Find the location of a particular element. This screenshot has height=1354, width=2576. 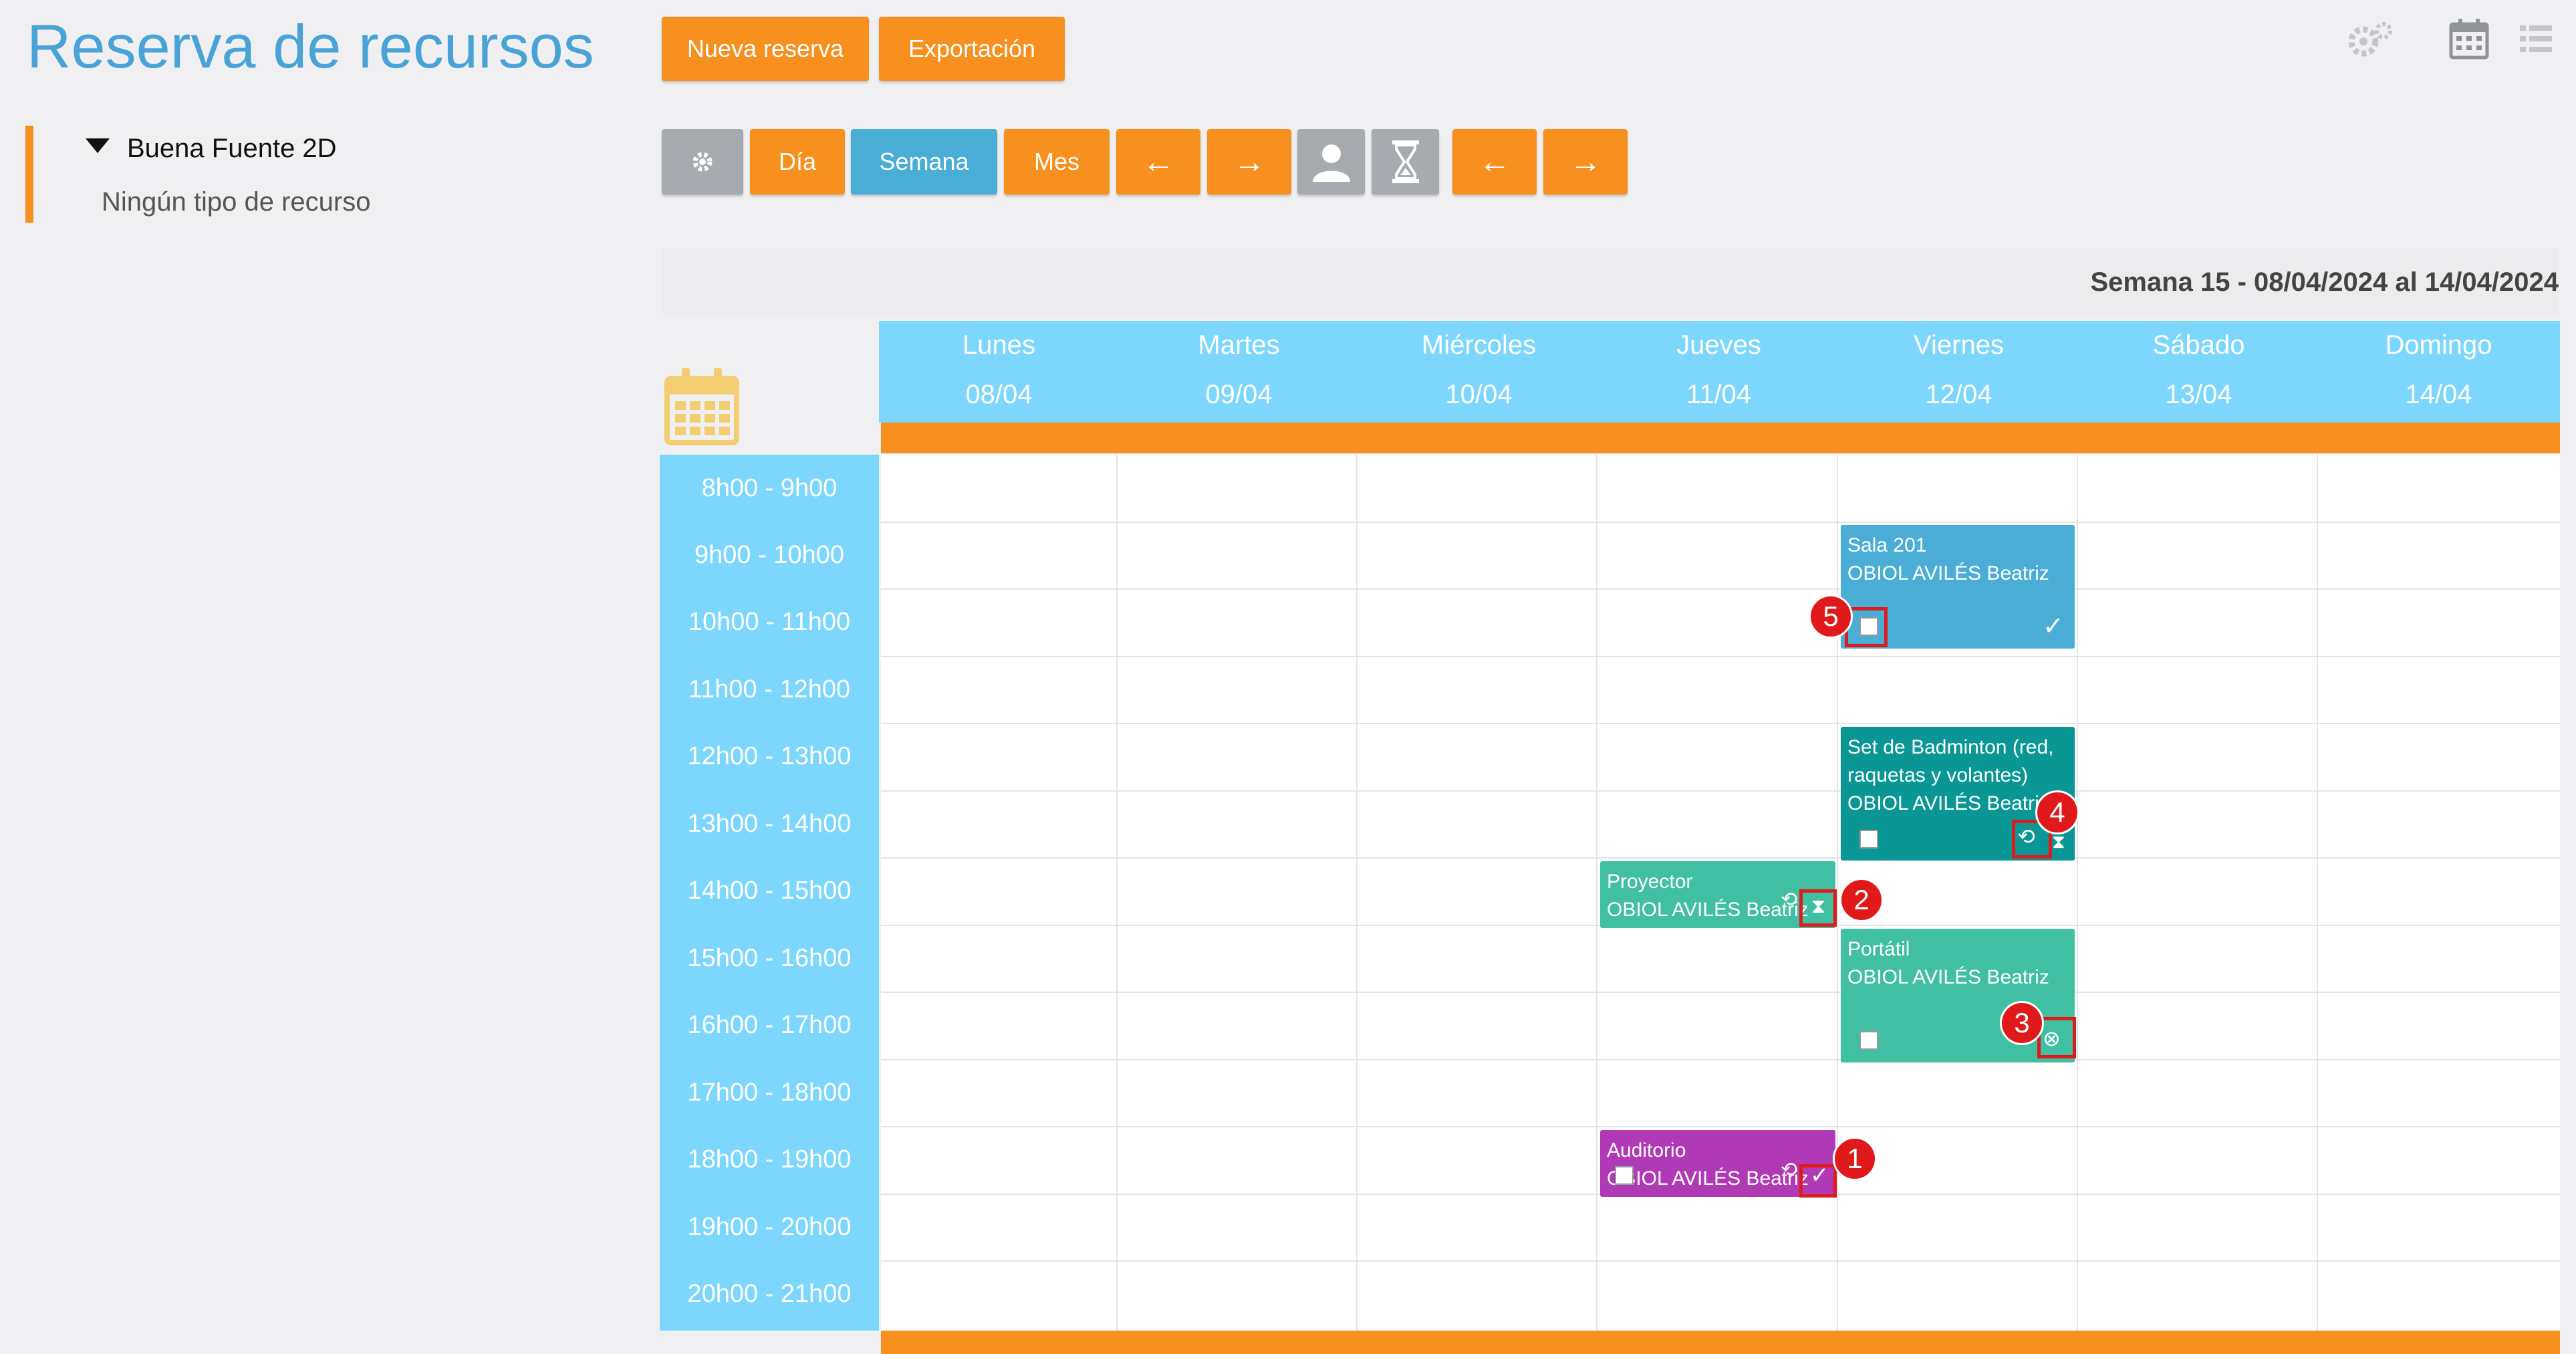

previous-week-button: ← is located at coordinates (1158, 162).